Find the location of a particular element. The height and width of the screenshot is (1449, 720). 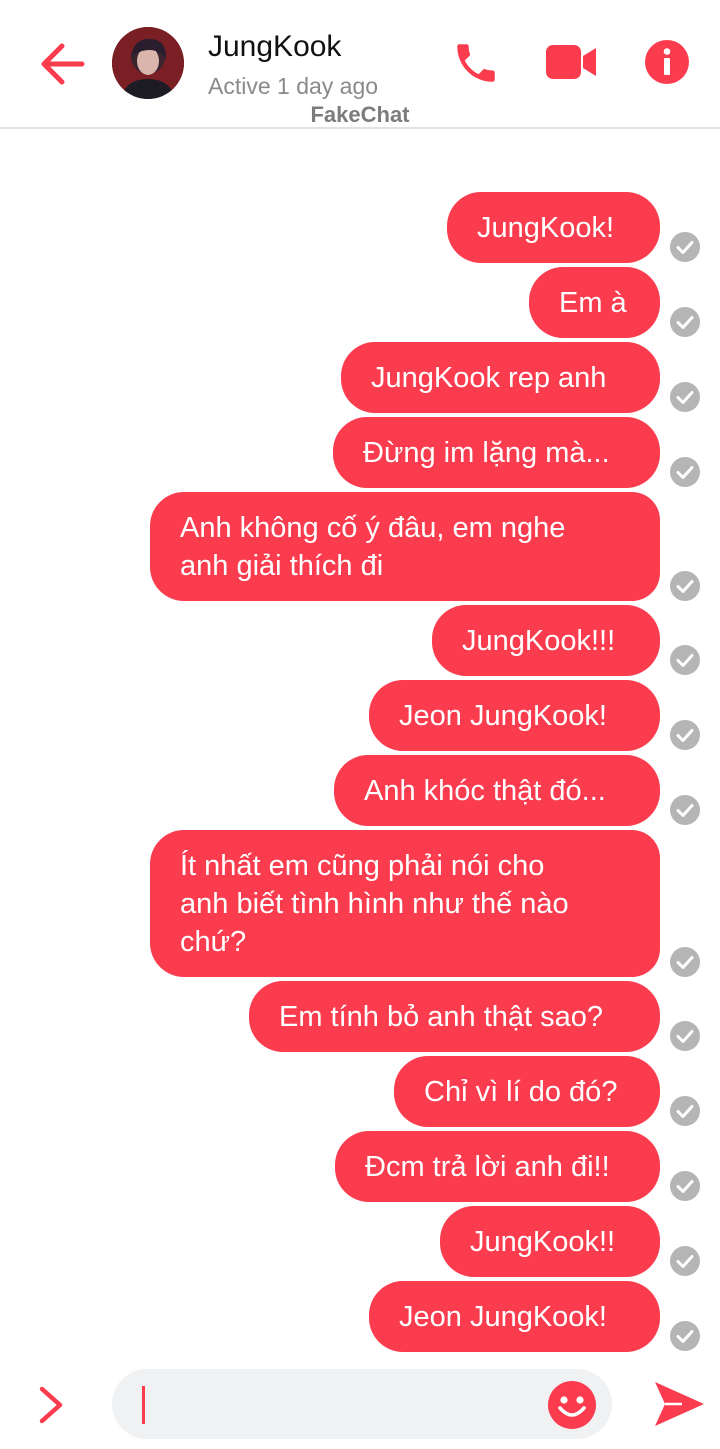

avatar is located at coordinates (148, 63).